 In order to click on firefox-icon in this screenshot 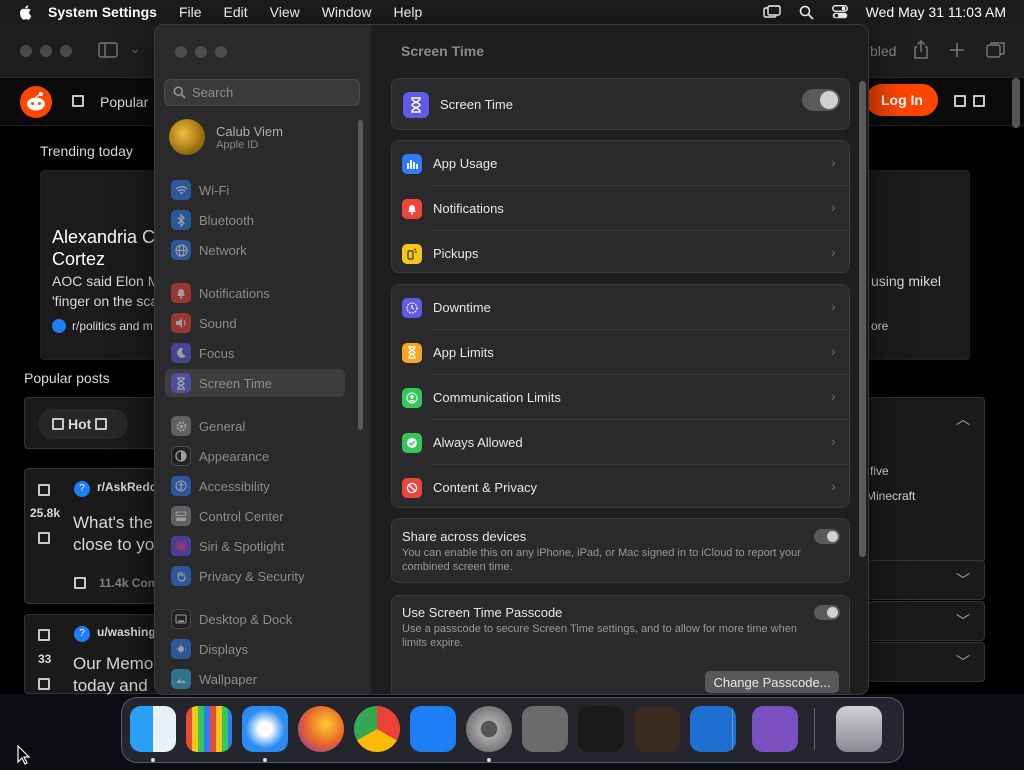, I will do `click(321, 729)`.